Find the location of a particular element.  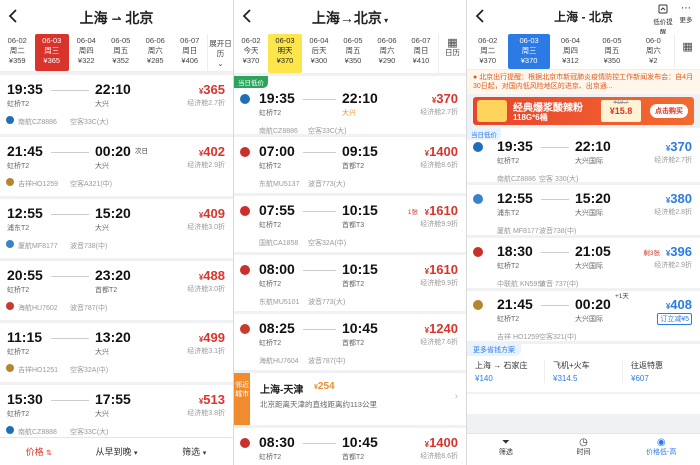

weekday-label: 周日 is located at coordinates (190, 50).